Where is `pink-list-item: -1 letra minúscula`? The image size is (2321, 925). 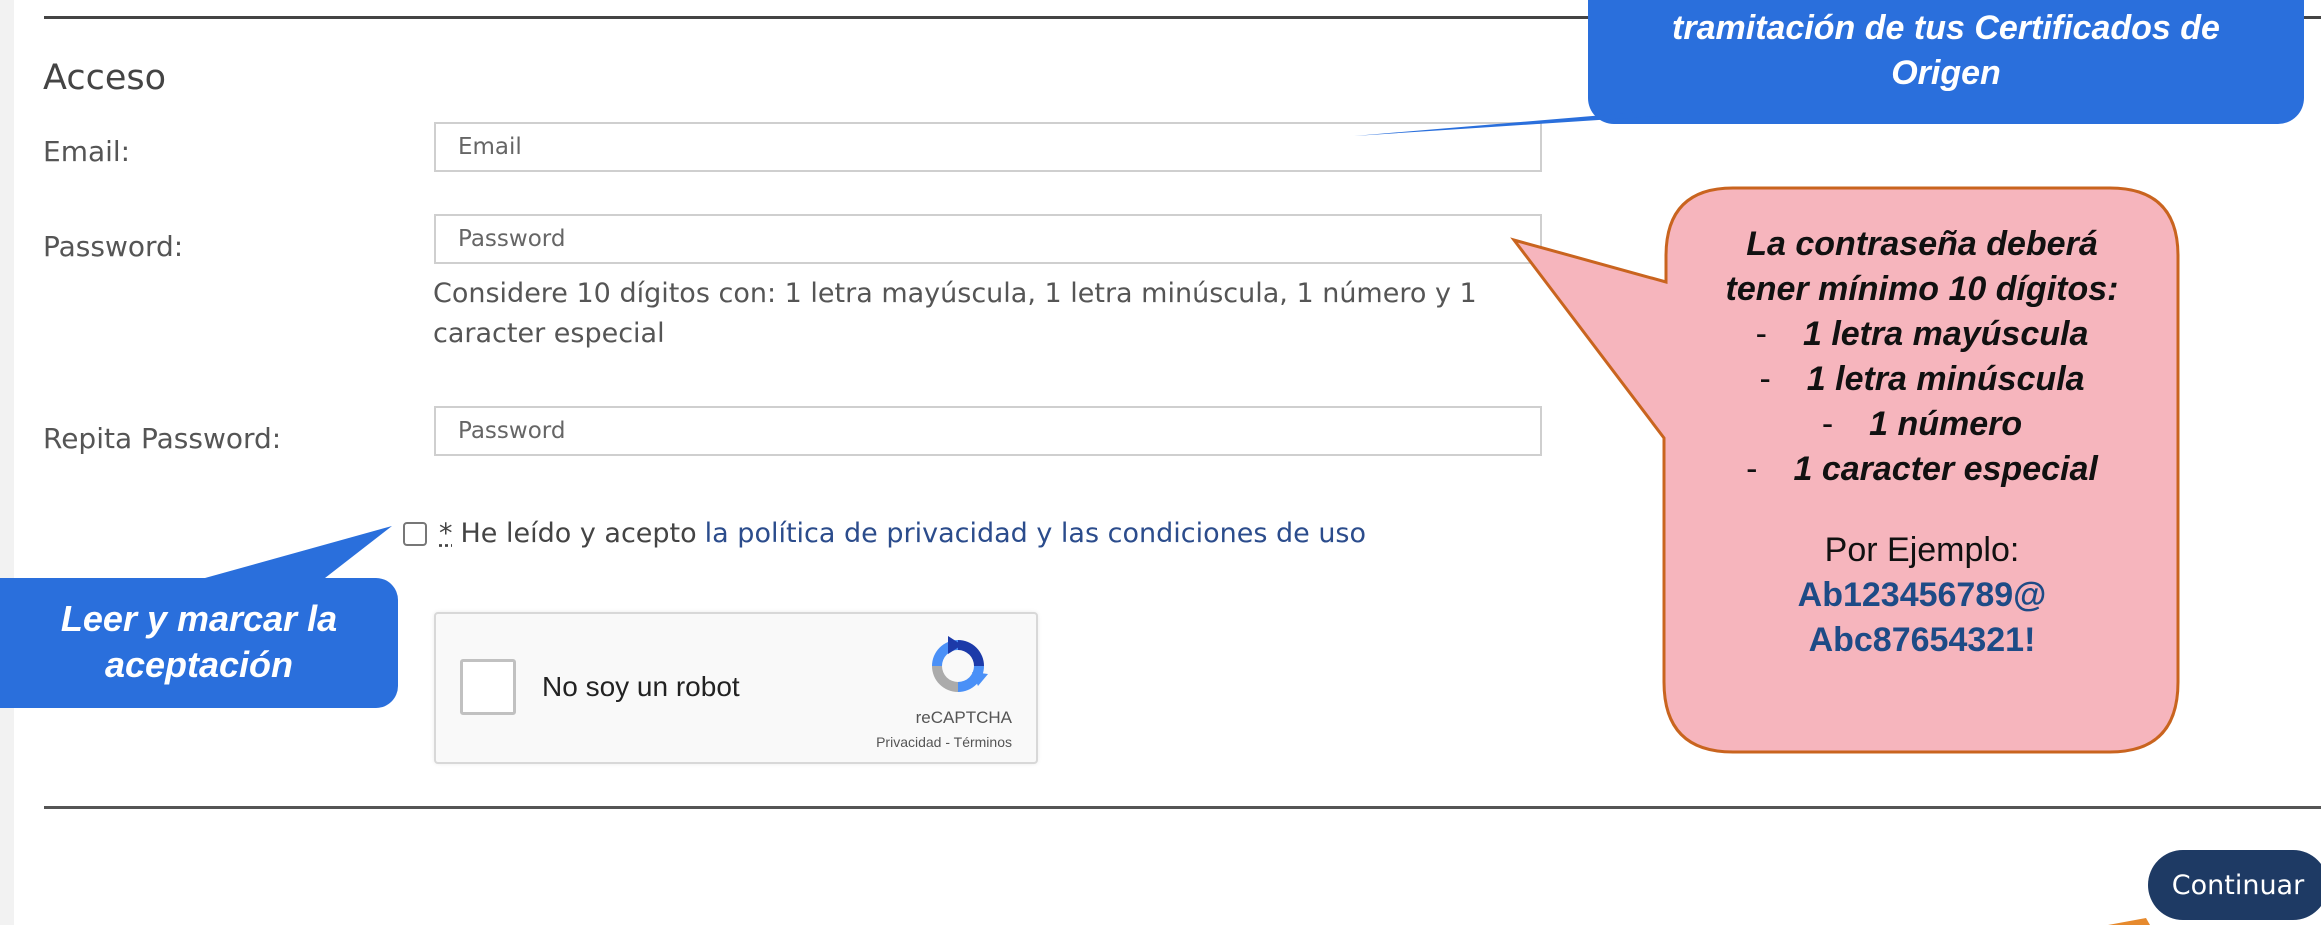 pink-list-item: -1 letra minúscula is located at coordinates (1922, 379).